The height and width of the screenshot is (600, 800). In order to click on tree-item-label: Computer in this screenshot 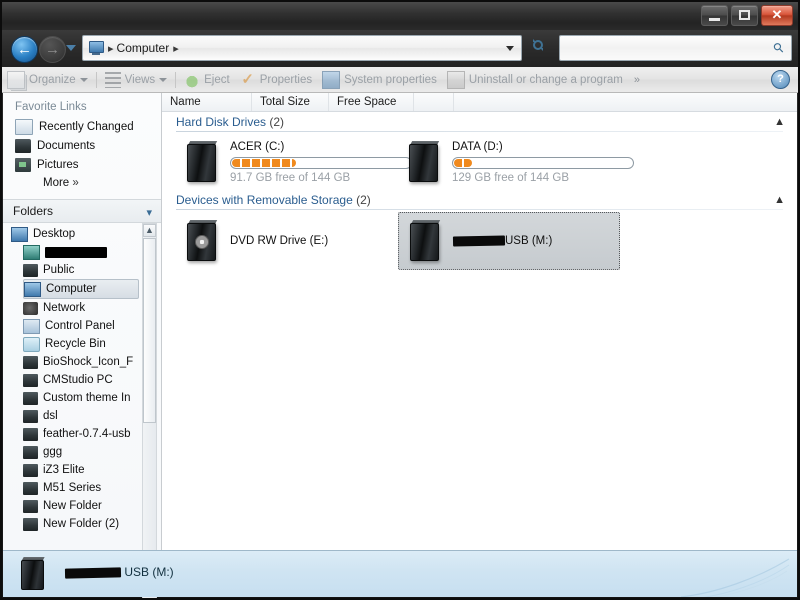, I will do `click(71, 289)`.